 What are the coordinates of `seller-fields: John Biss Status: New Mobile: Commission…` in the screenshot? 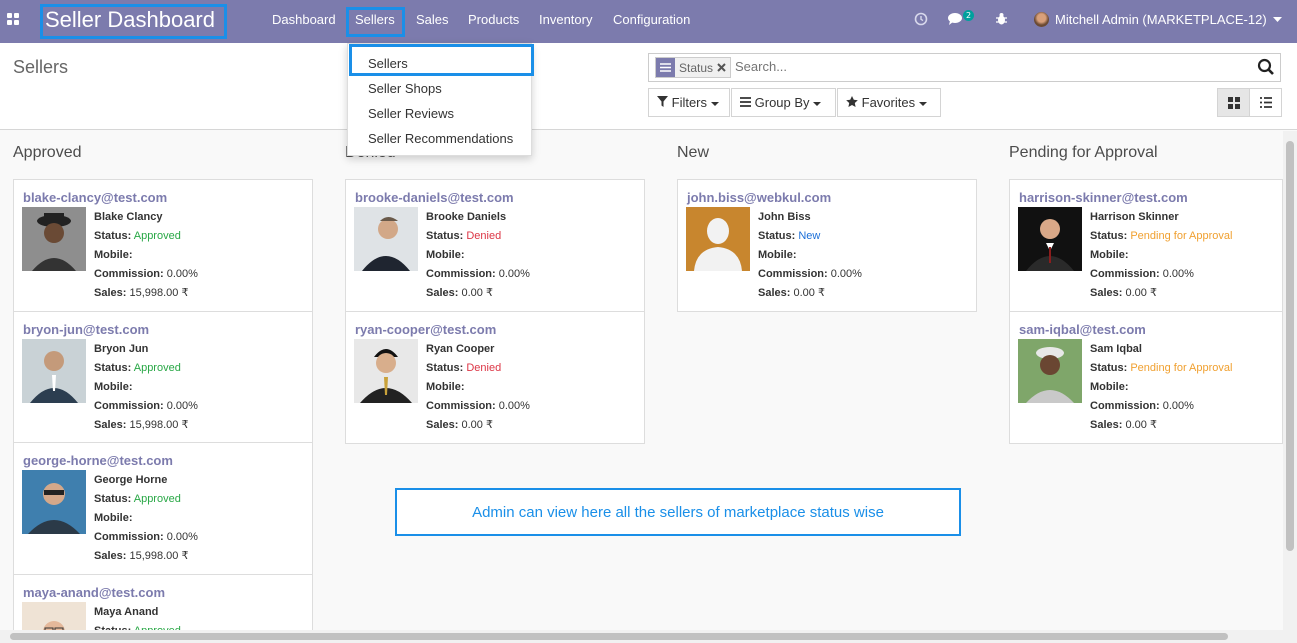 It's located at (810, 255).